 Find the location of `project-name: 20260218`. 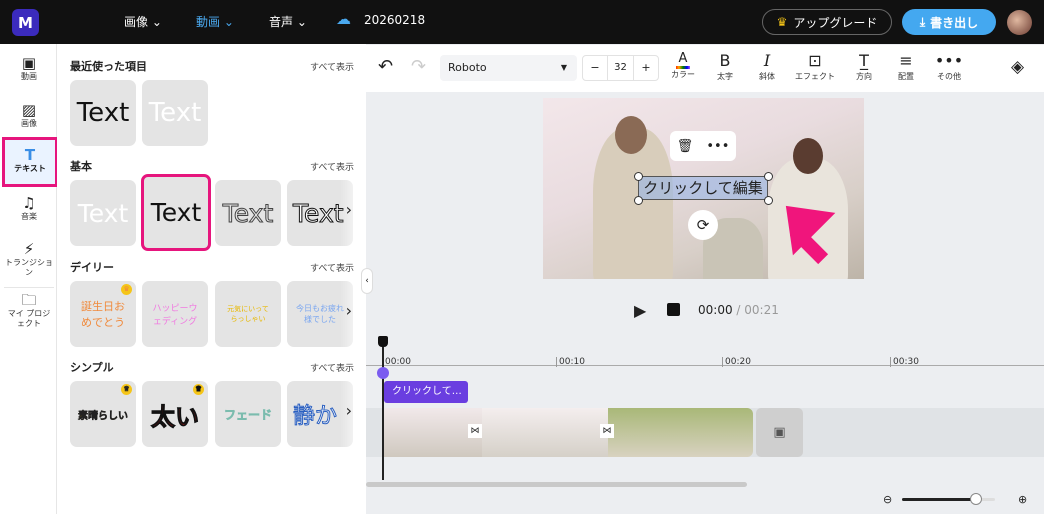

project-name: 20260218 is located at coordinates (394, 20).